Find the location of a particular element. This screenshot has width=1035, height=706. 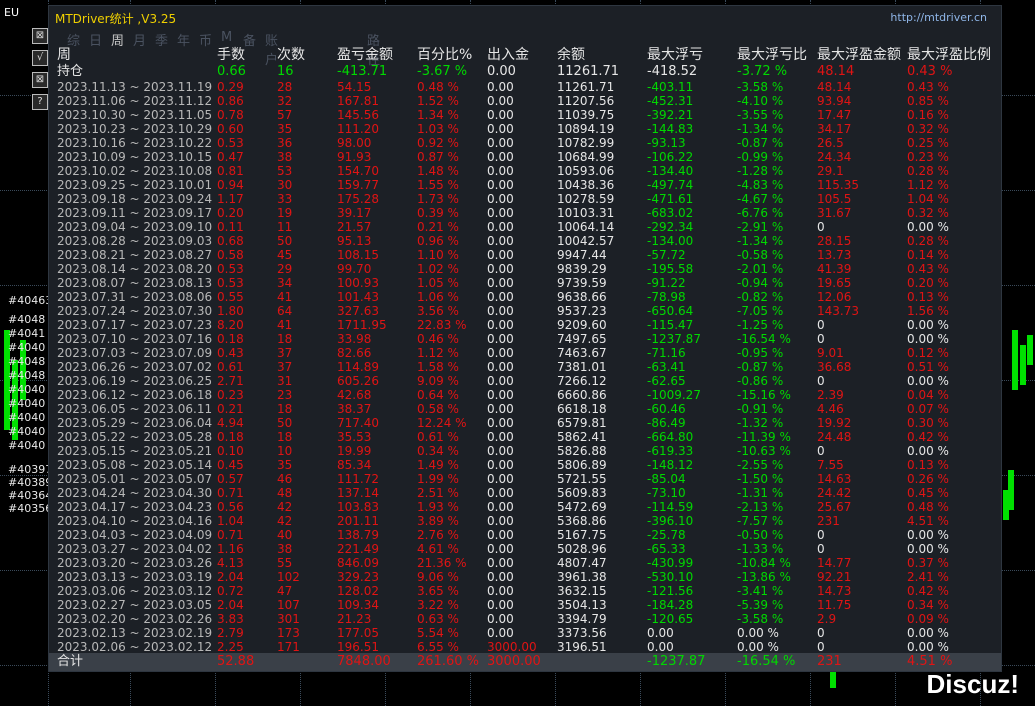

row-max-float-loss-pct: -10.63 % is located at coordinates (764, 451).